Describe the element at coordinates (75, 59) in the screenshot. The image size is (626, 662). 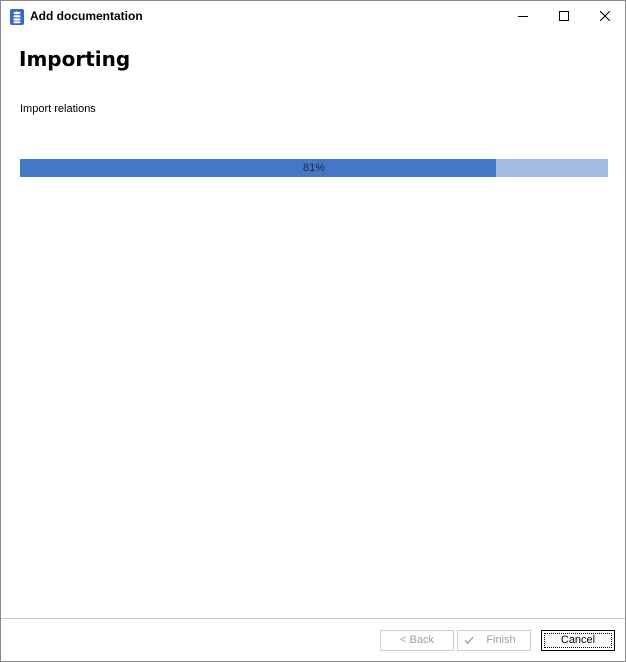
I see `page-title: Importing` at that location.